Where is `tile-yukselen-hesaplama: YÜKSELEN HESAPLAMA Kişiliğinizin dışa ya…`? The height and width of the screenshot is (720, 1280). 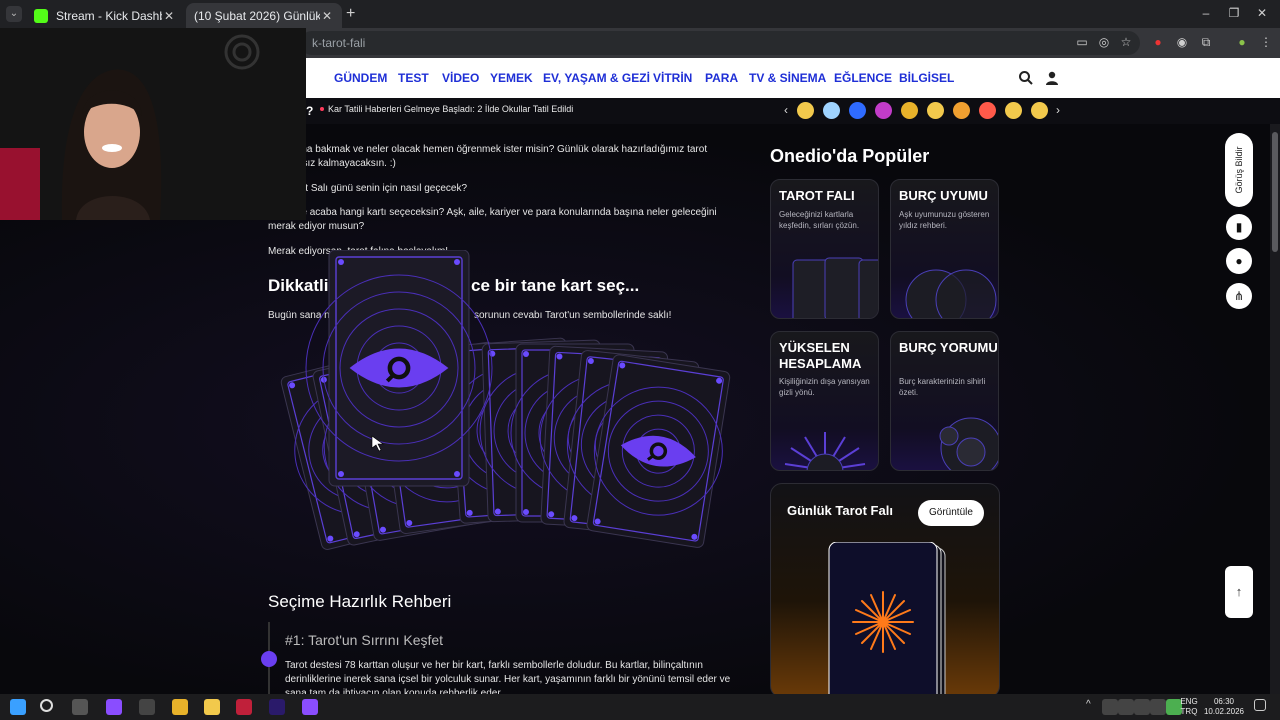
tile-yukselen-hesaplama: YÜKSELEN HESAPLAMA Kişiliğinizin dışa ya… is located at coordinates (824, 401).